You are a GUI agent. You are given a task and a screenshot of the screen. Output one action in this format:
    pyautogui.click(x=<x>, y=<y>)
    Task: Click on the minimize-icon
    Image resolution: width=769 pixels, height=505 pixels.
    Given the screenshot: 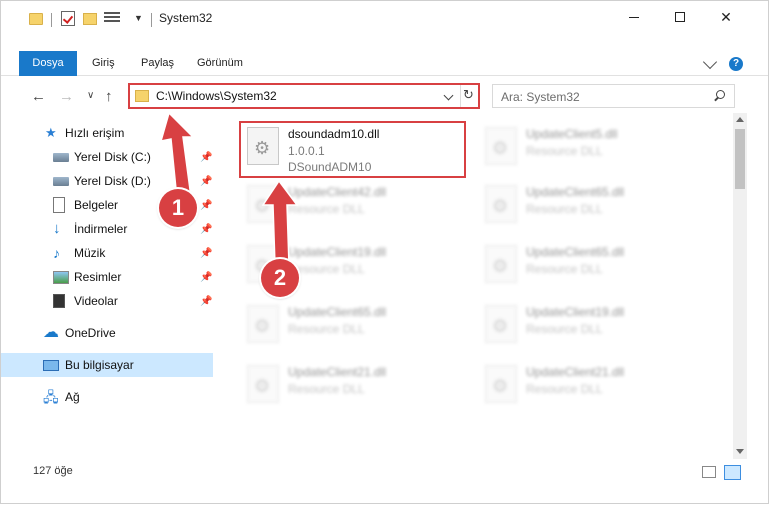 What is the action you would take?
    pyautogui.click(x=634, y=17)
    